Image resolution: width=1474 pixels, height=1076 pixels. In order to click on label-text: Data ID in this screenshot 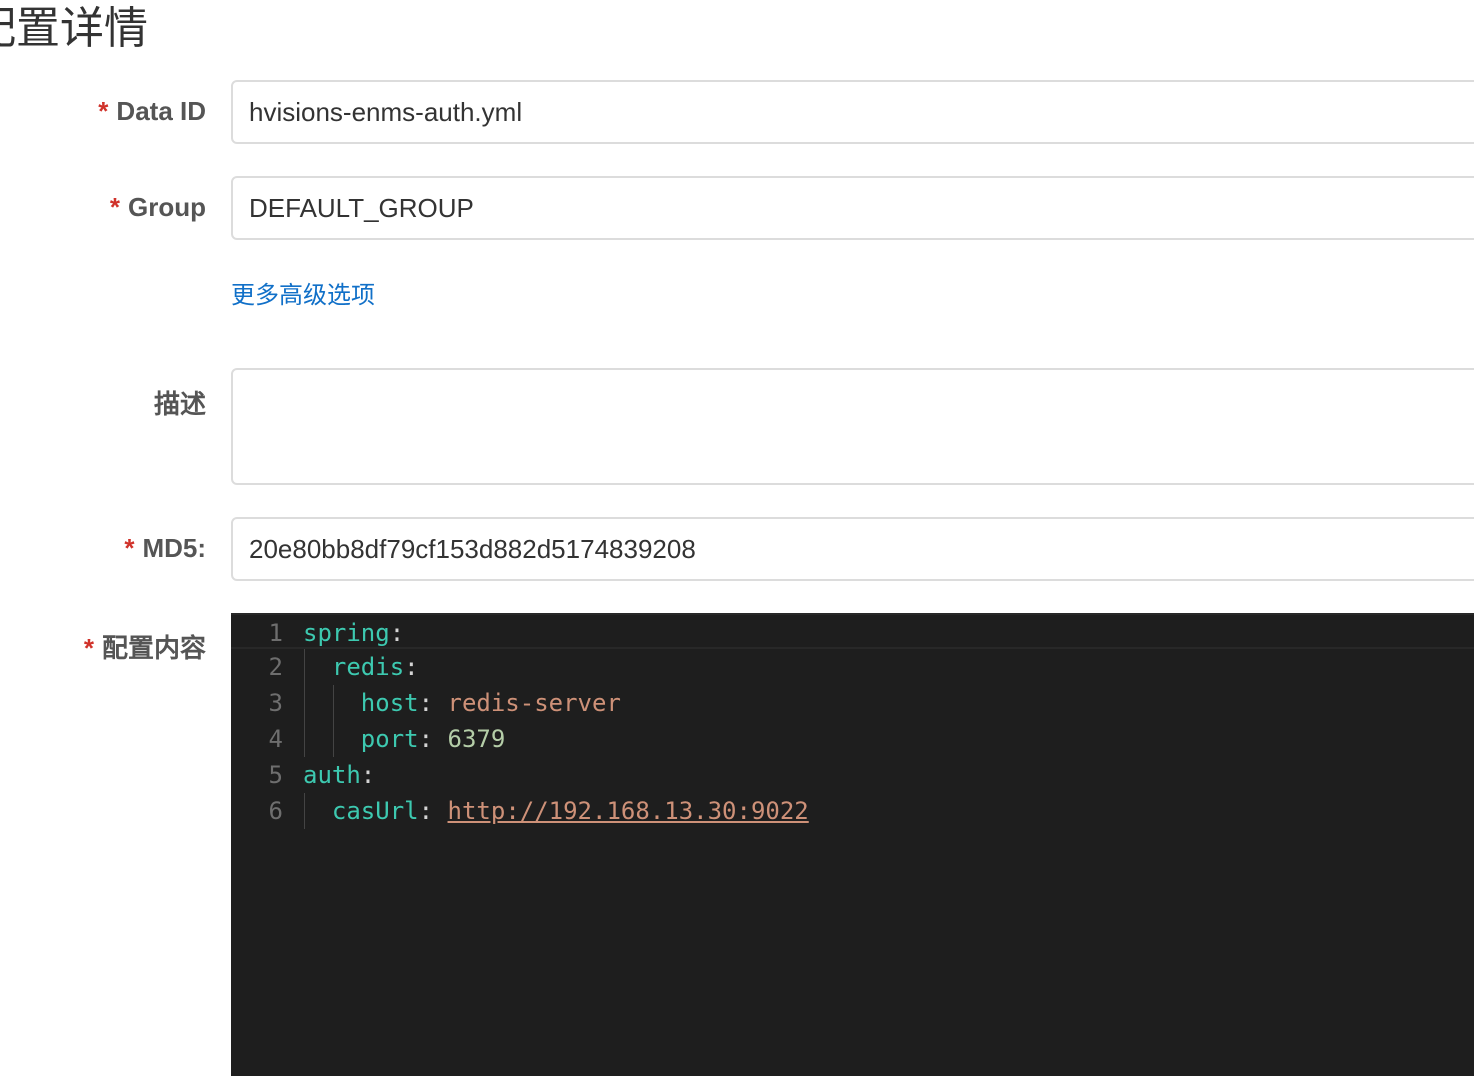, I will do `click(161, 111)`.